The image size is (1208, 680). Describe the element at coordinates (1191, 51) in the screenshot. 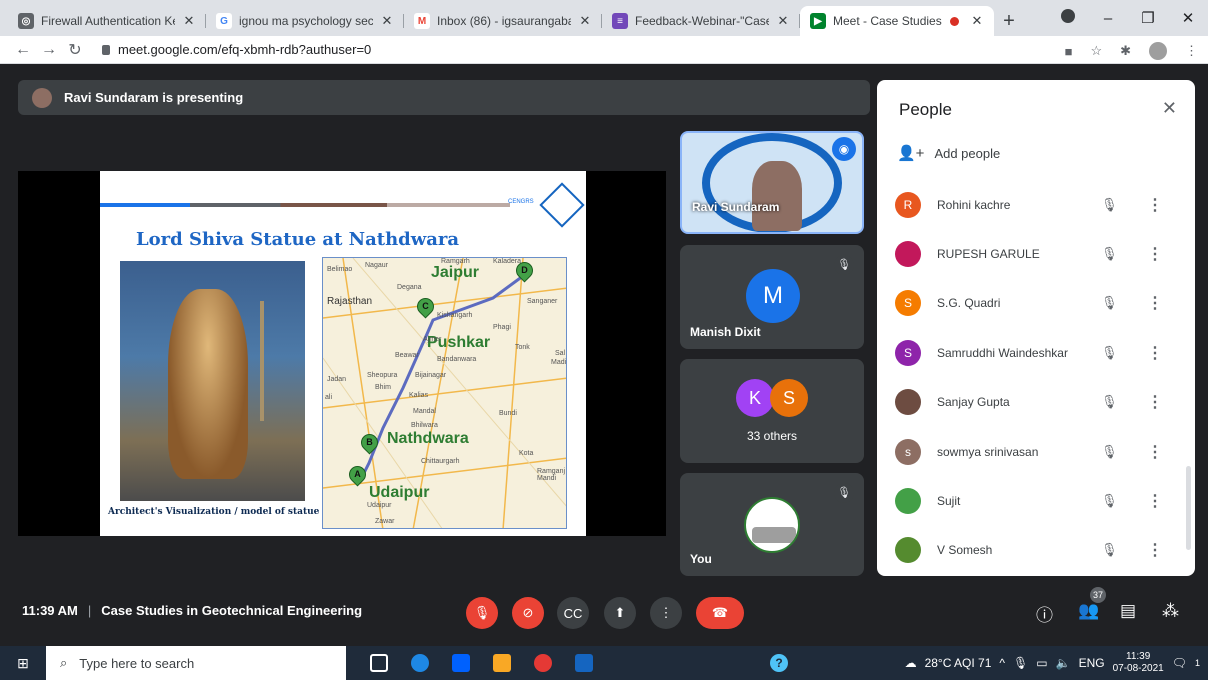

I see `menu-icon: ⋮` at that location.